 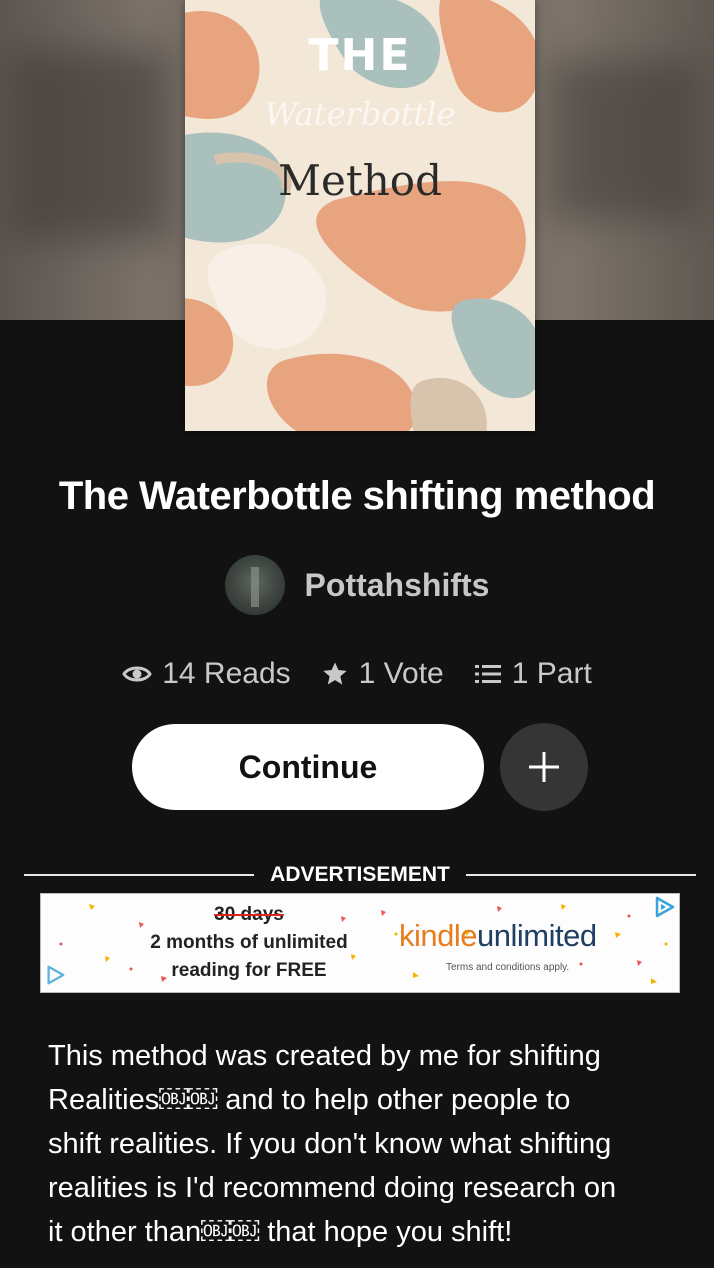 I want to click on author-name: Pottahshifts, so click(x=397, y=585).